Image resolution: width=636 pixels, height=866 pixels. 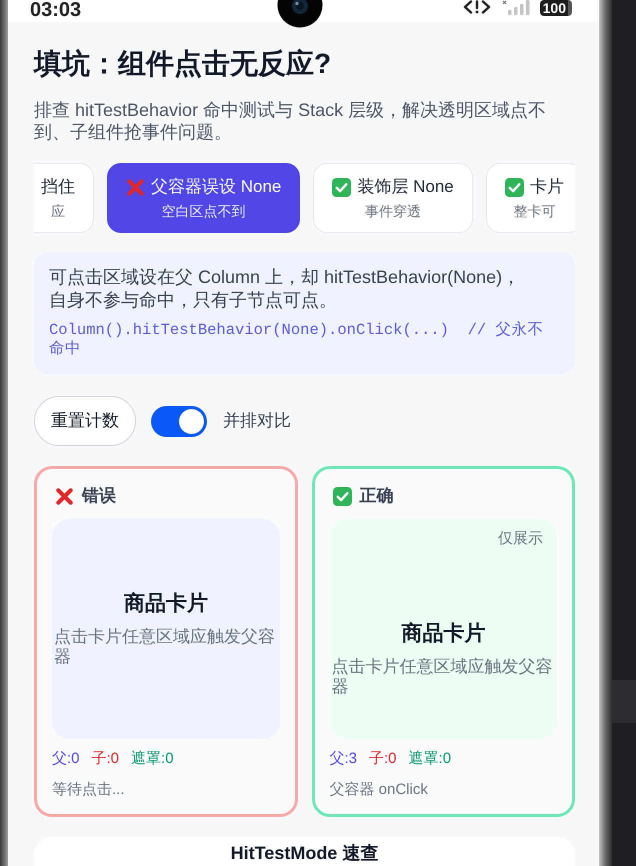 What do you see at coordinates (556, 8) in the screenshot?
I see `battery-indicator: 100` at bounding box center [556, 8].